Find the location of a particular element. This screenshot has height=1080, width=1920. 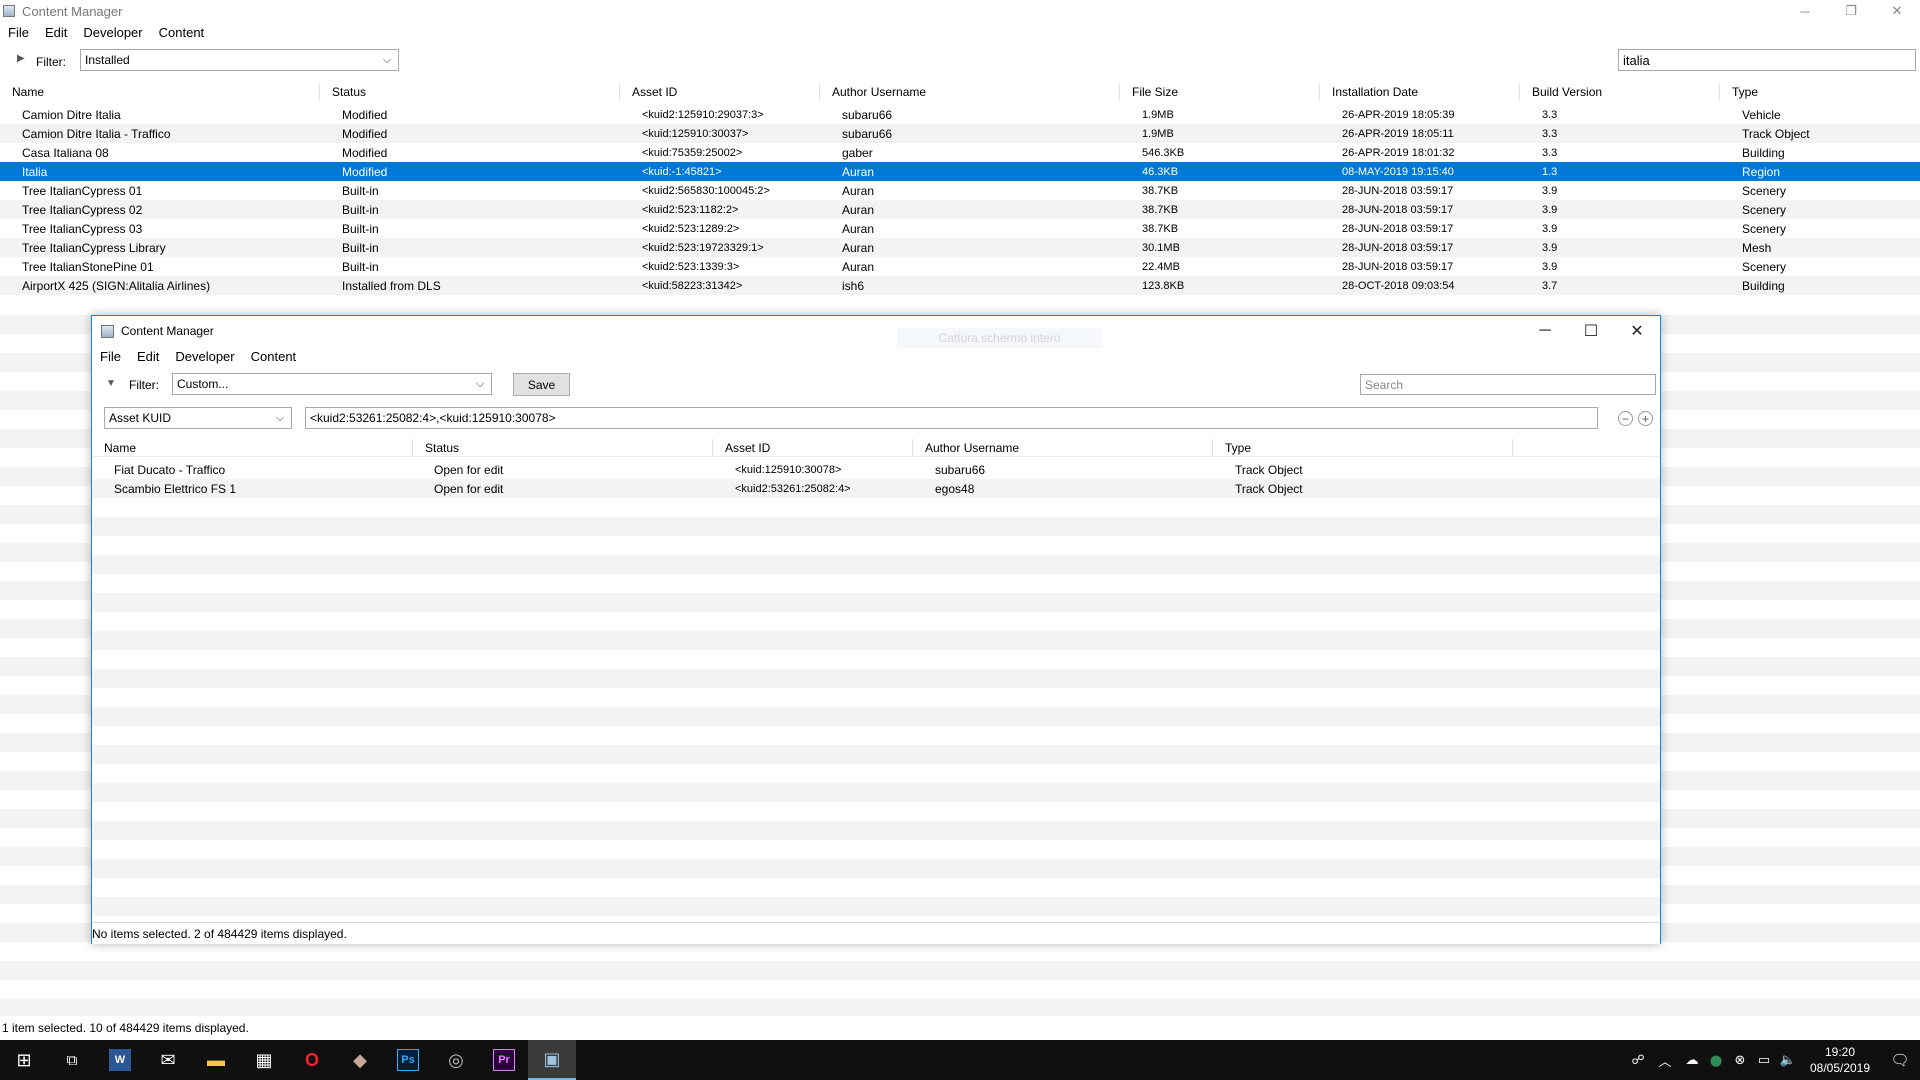

opera-icon: O is located at coordinates (312, 1060).